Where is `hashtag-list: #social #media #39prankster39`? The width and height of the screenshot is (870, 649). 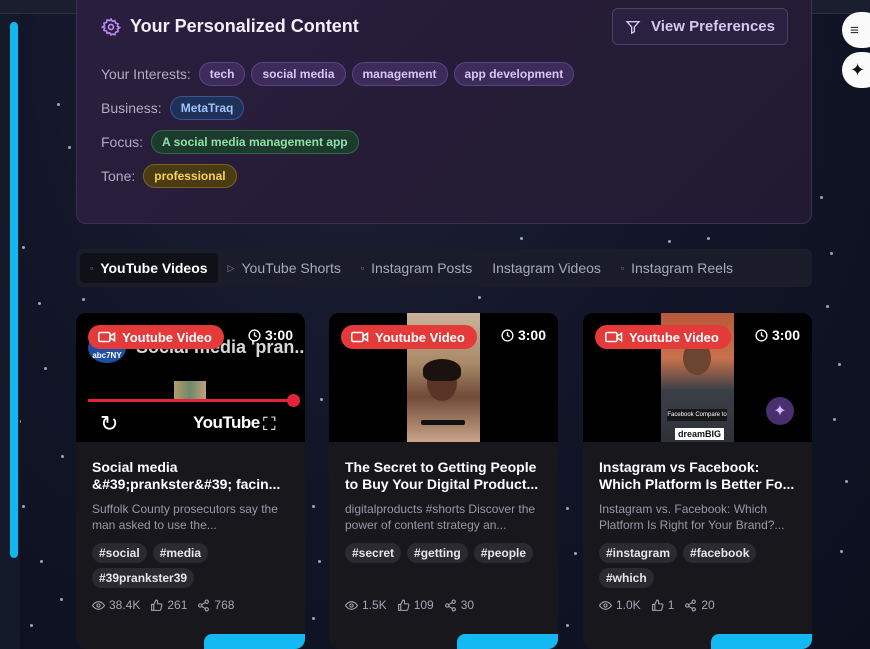
hashtag-list: #social #media #39prankster39 is located at coordinates (192, 565).